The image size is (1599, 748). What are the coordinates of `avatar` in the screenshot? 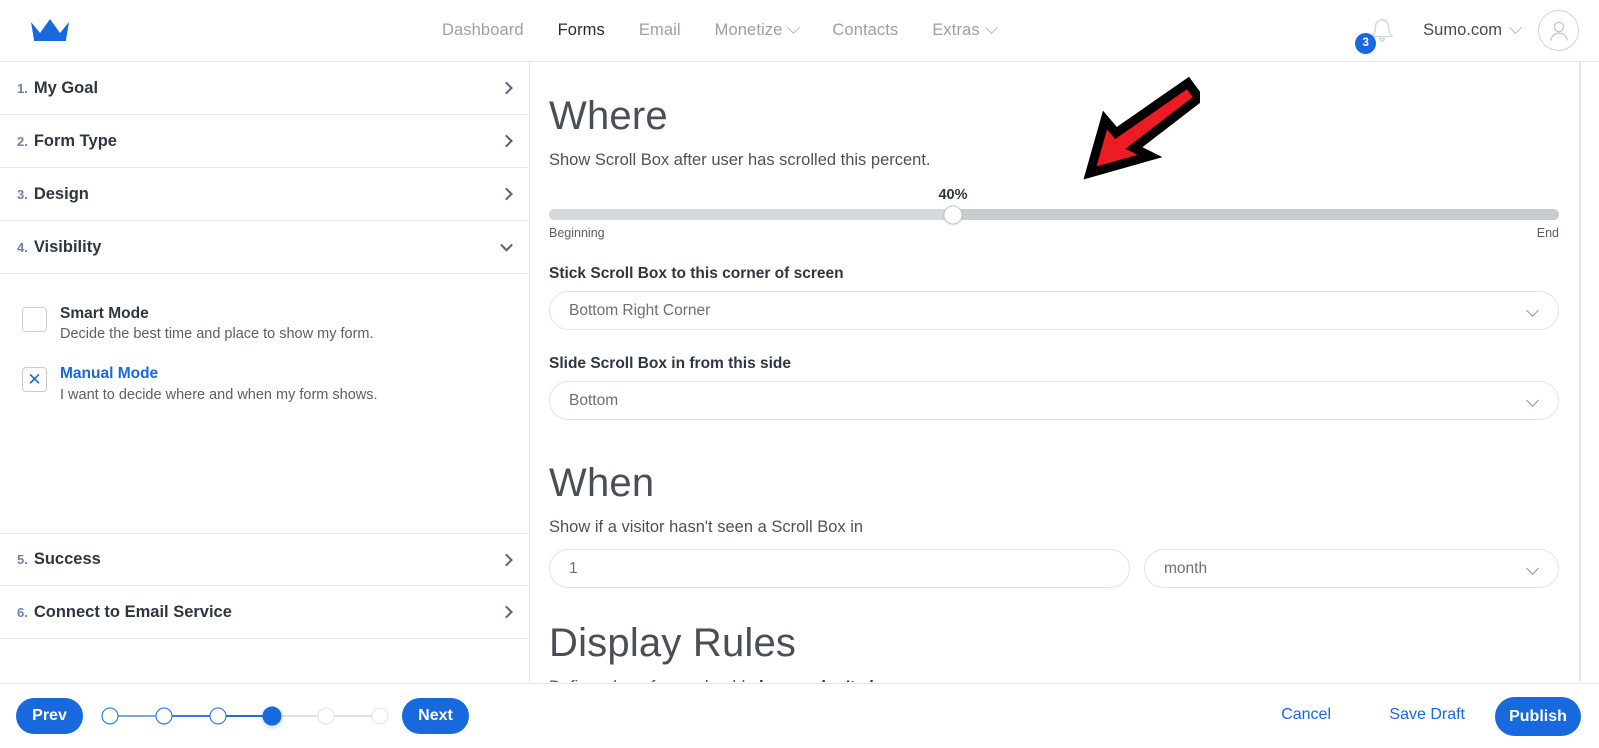 It's located at (1558, 30).